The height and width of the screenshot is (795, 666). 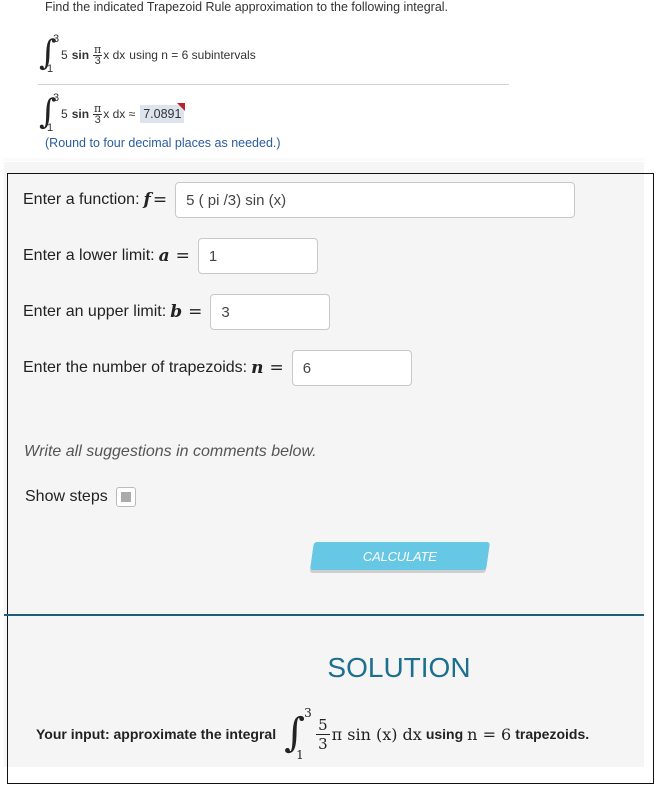 I want to click on solution-fraction: 5 3, so click(x=323, y=734).